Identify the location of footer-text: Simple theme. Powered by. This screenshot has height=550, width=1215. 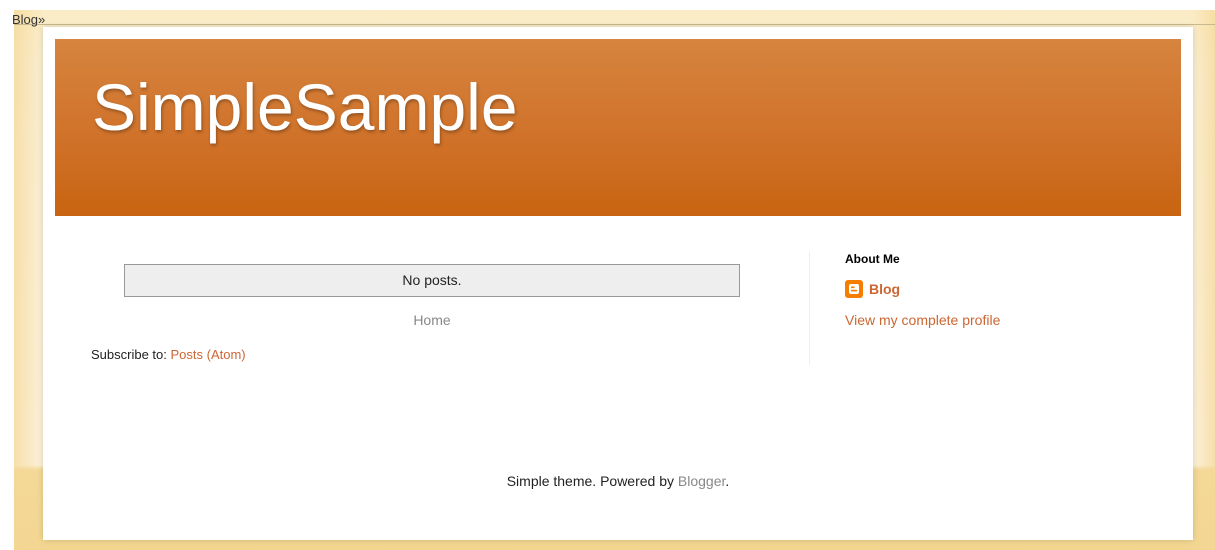
(592, 481).